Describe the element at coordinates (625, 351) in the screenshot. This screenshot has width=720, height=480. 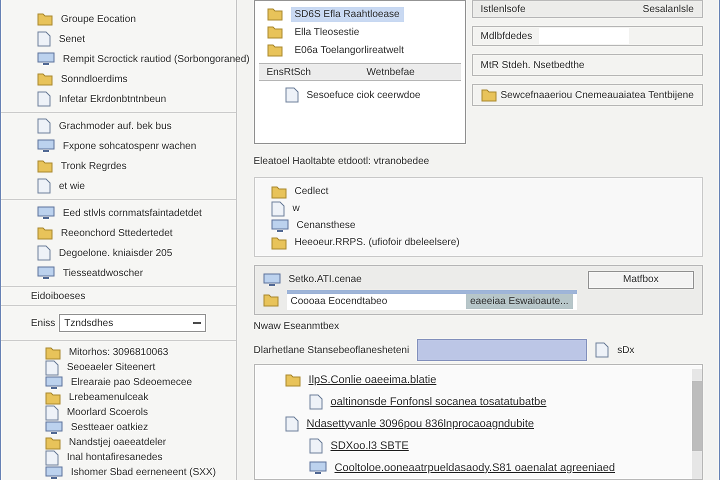
I see `unit-label: sDx` at that location.